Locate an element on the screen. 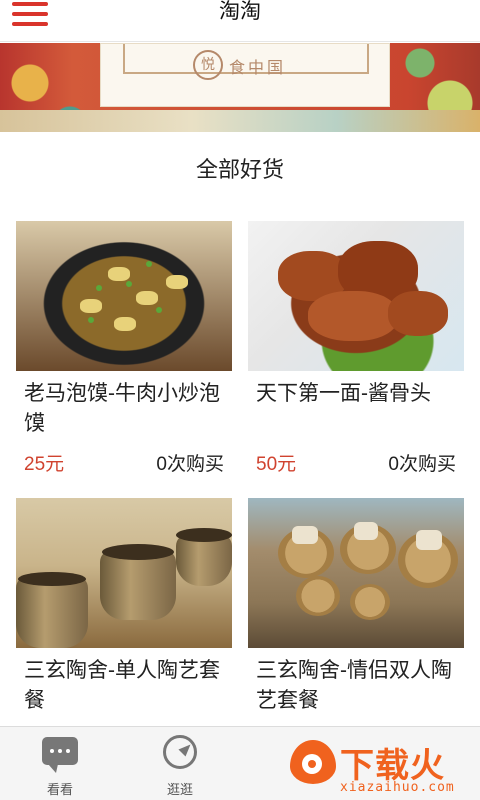  tab-look: 看看 is located at coordinates (60, 763).